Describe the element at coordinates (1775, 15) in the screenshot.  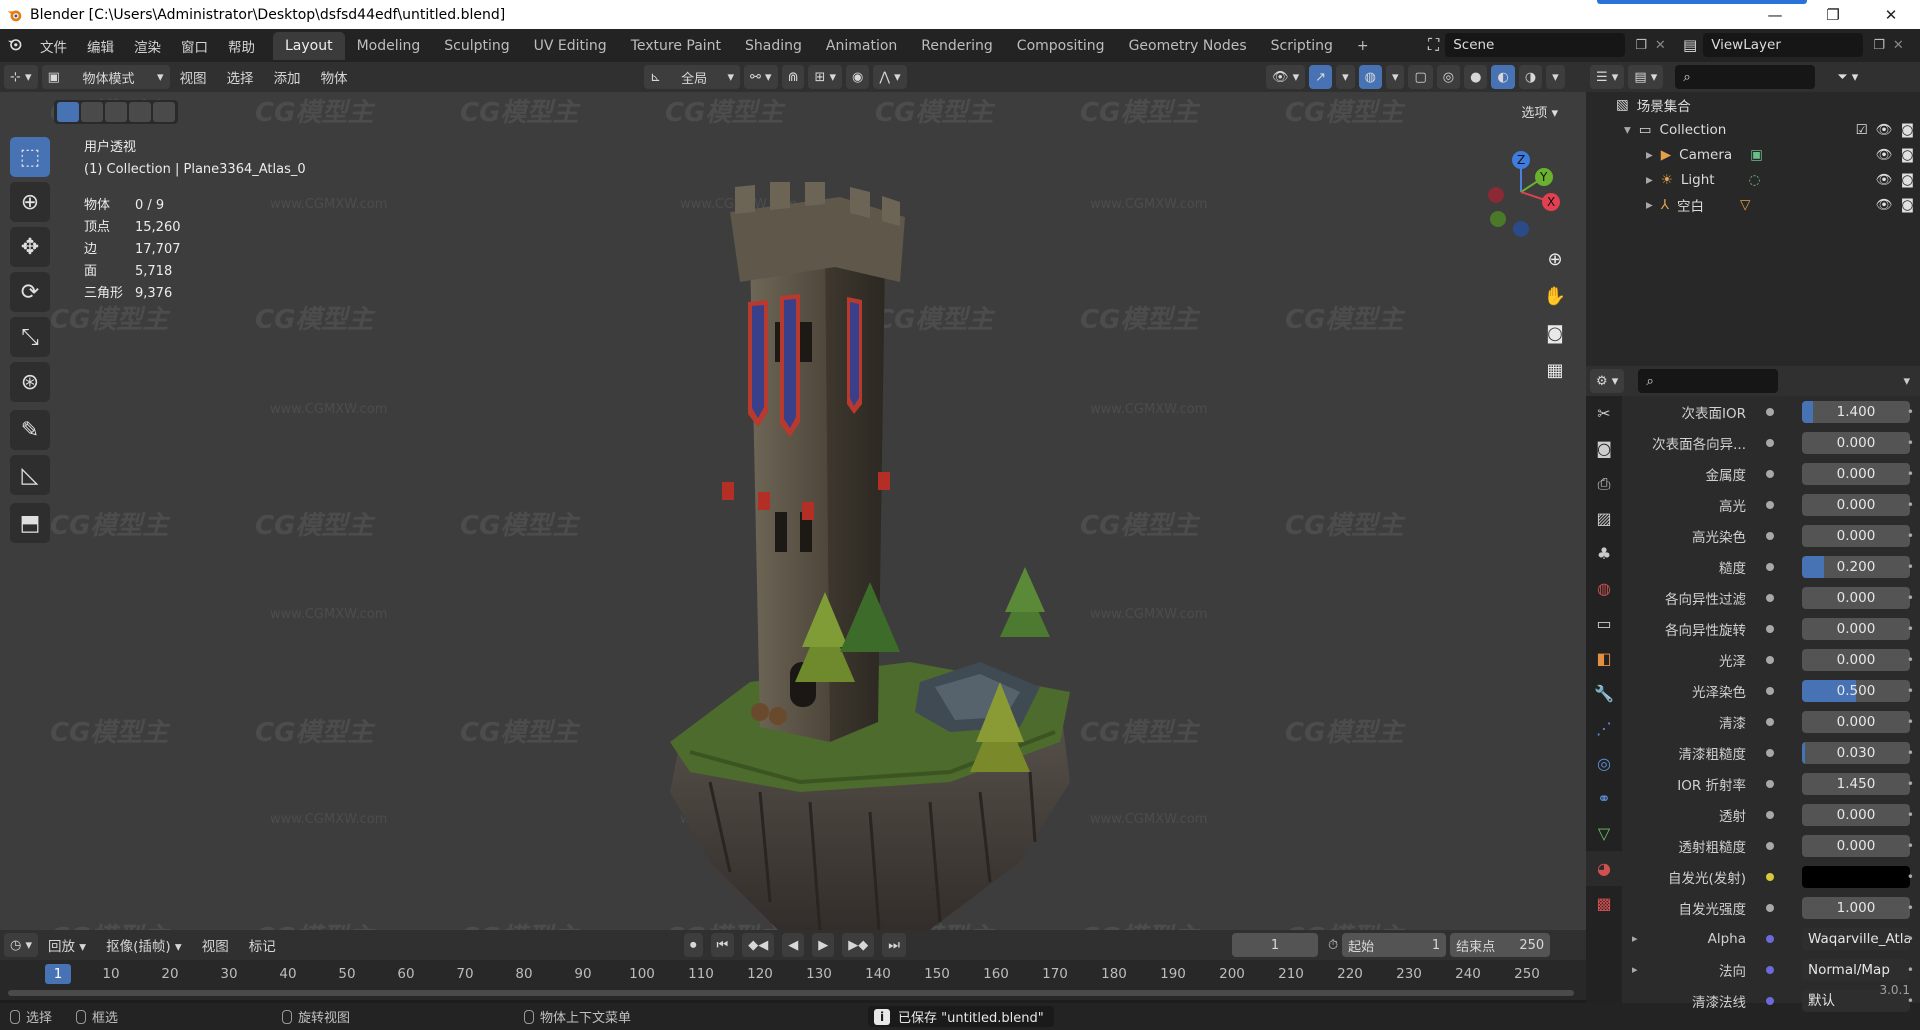
I see `minimize-button: —` at that location.